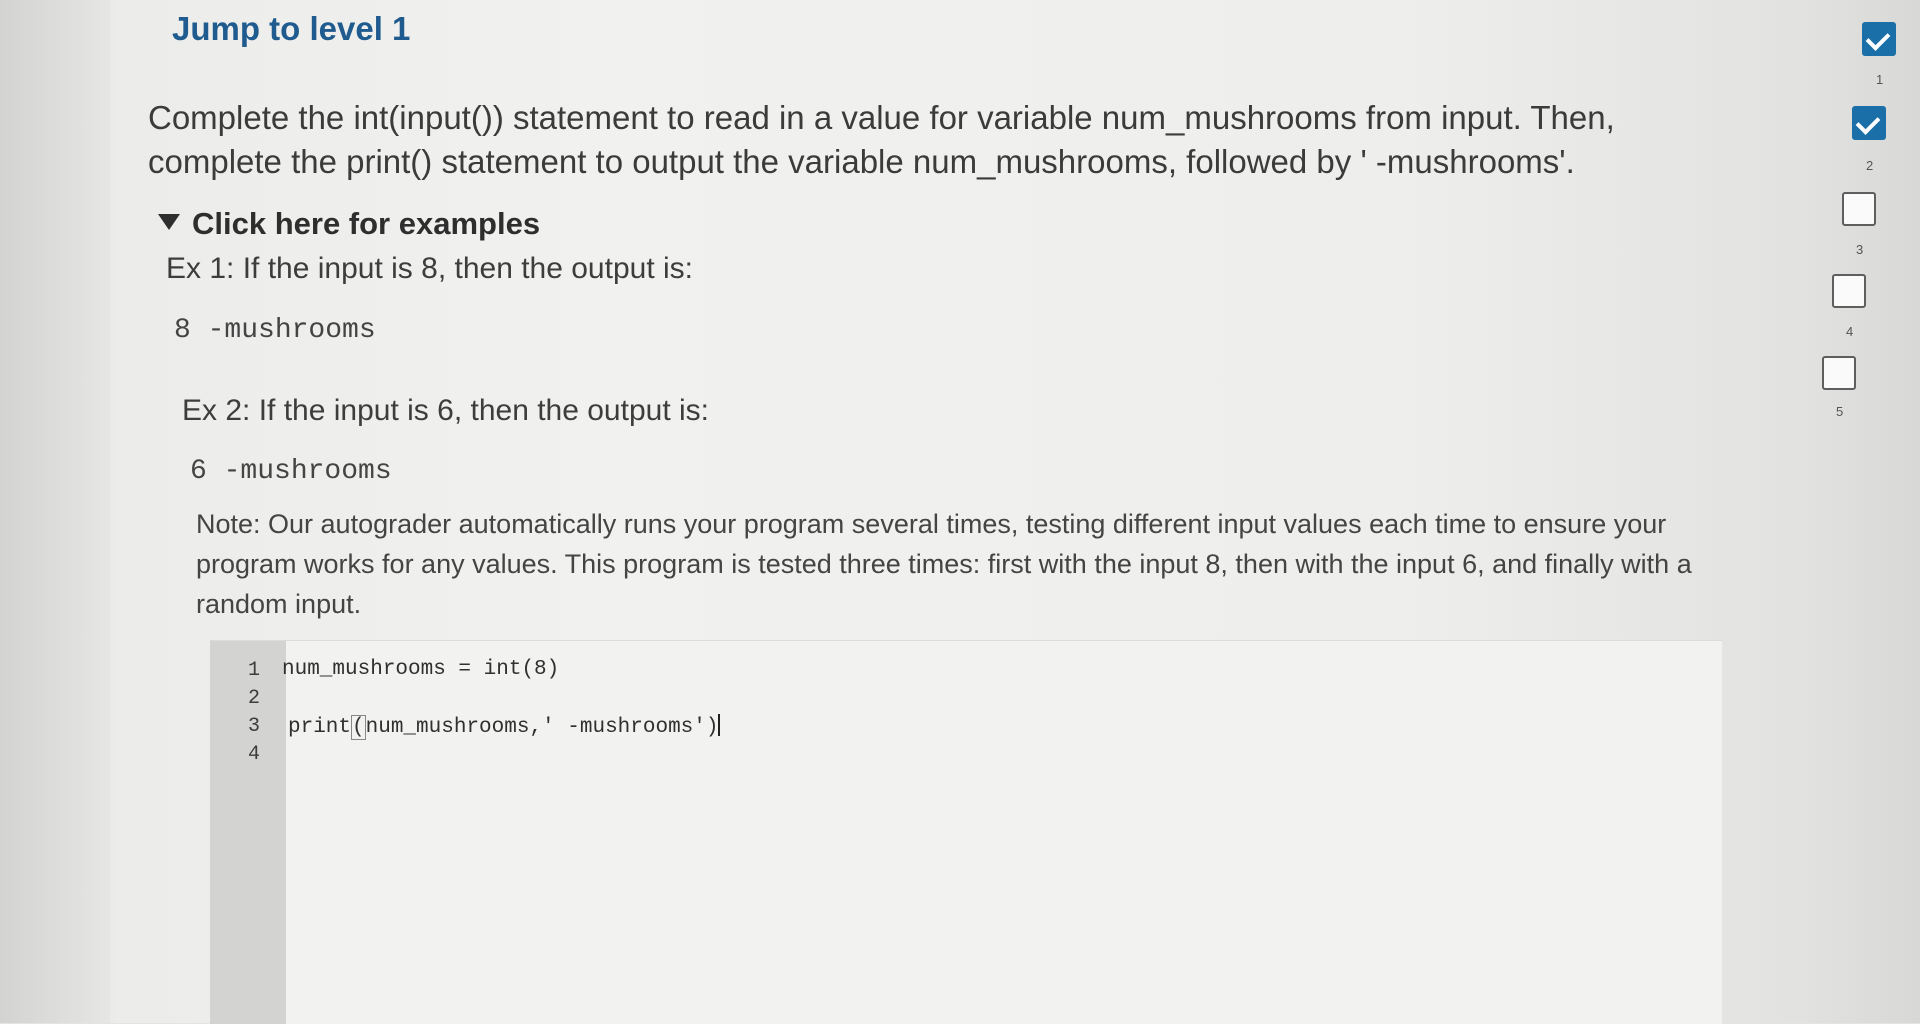 The image size is (1920, 1024). What do you see at coordinates (542, 727) in the screenshot?
I see `print-args: num_mushrooms,' -mushrooms')` at bounding box center [542, 727].